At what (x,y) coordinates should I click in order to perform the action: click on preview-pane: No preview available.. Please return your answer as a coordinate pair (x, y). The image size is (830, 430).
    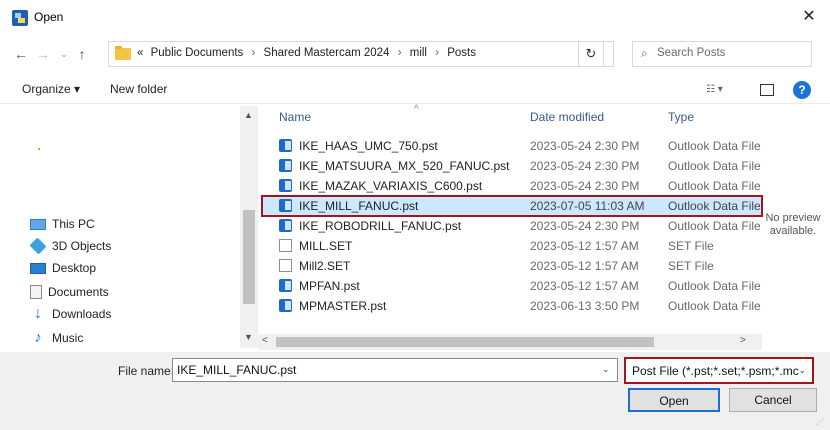
    Looking at the image, I should click on (793, 225).